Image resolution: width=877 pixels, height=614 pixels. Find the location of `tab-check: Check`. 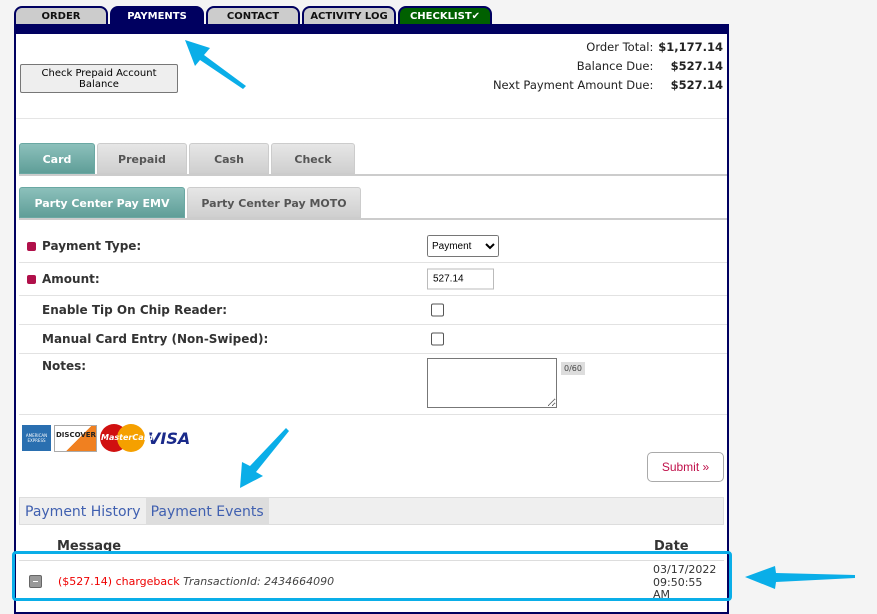

tab-check: Check is located at coordinates (313, 158).